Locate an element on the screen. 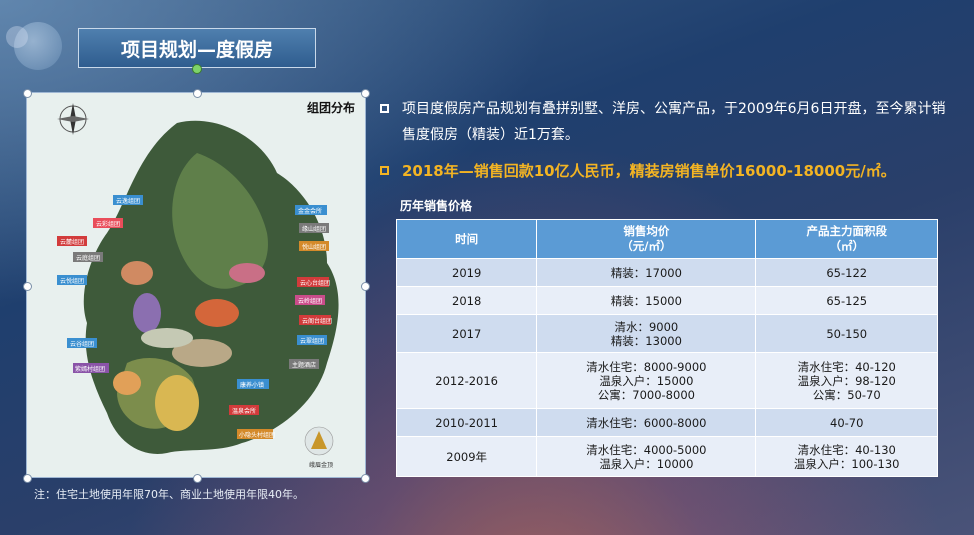 This screenshot has width=974, height=535. map-label: 悦山组团 is located at coordinates (314, 247).